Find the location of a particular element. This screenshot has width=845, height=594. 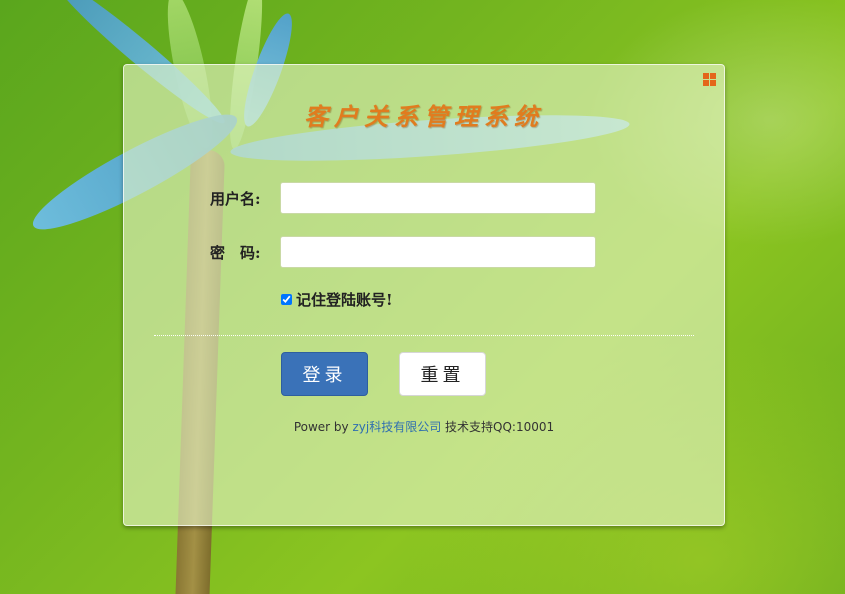

grid-icon is located at coordinates (709, 79).